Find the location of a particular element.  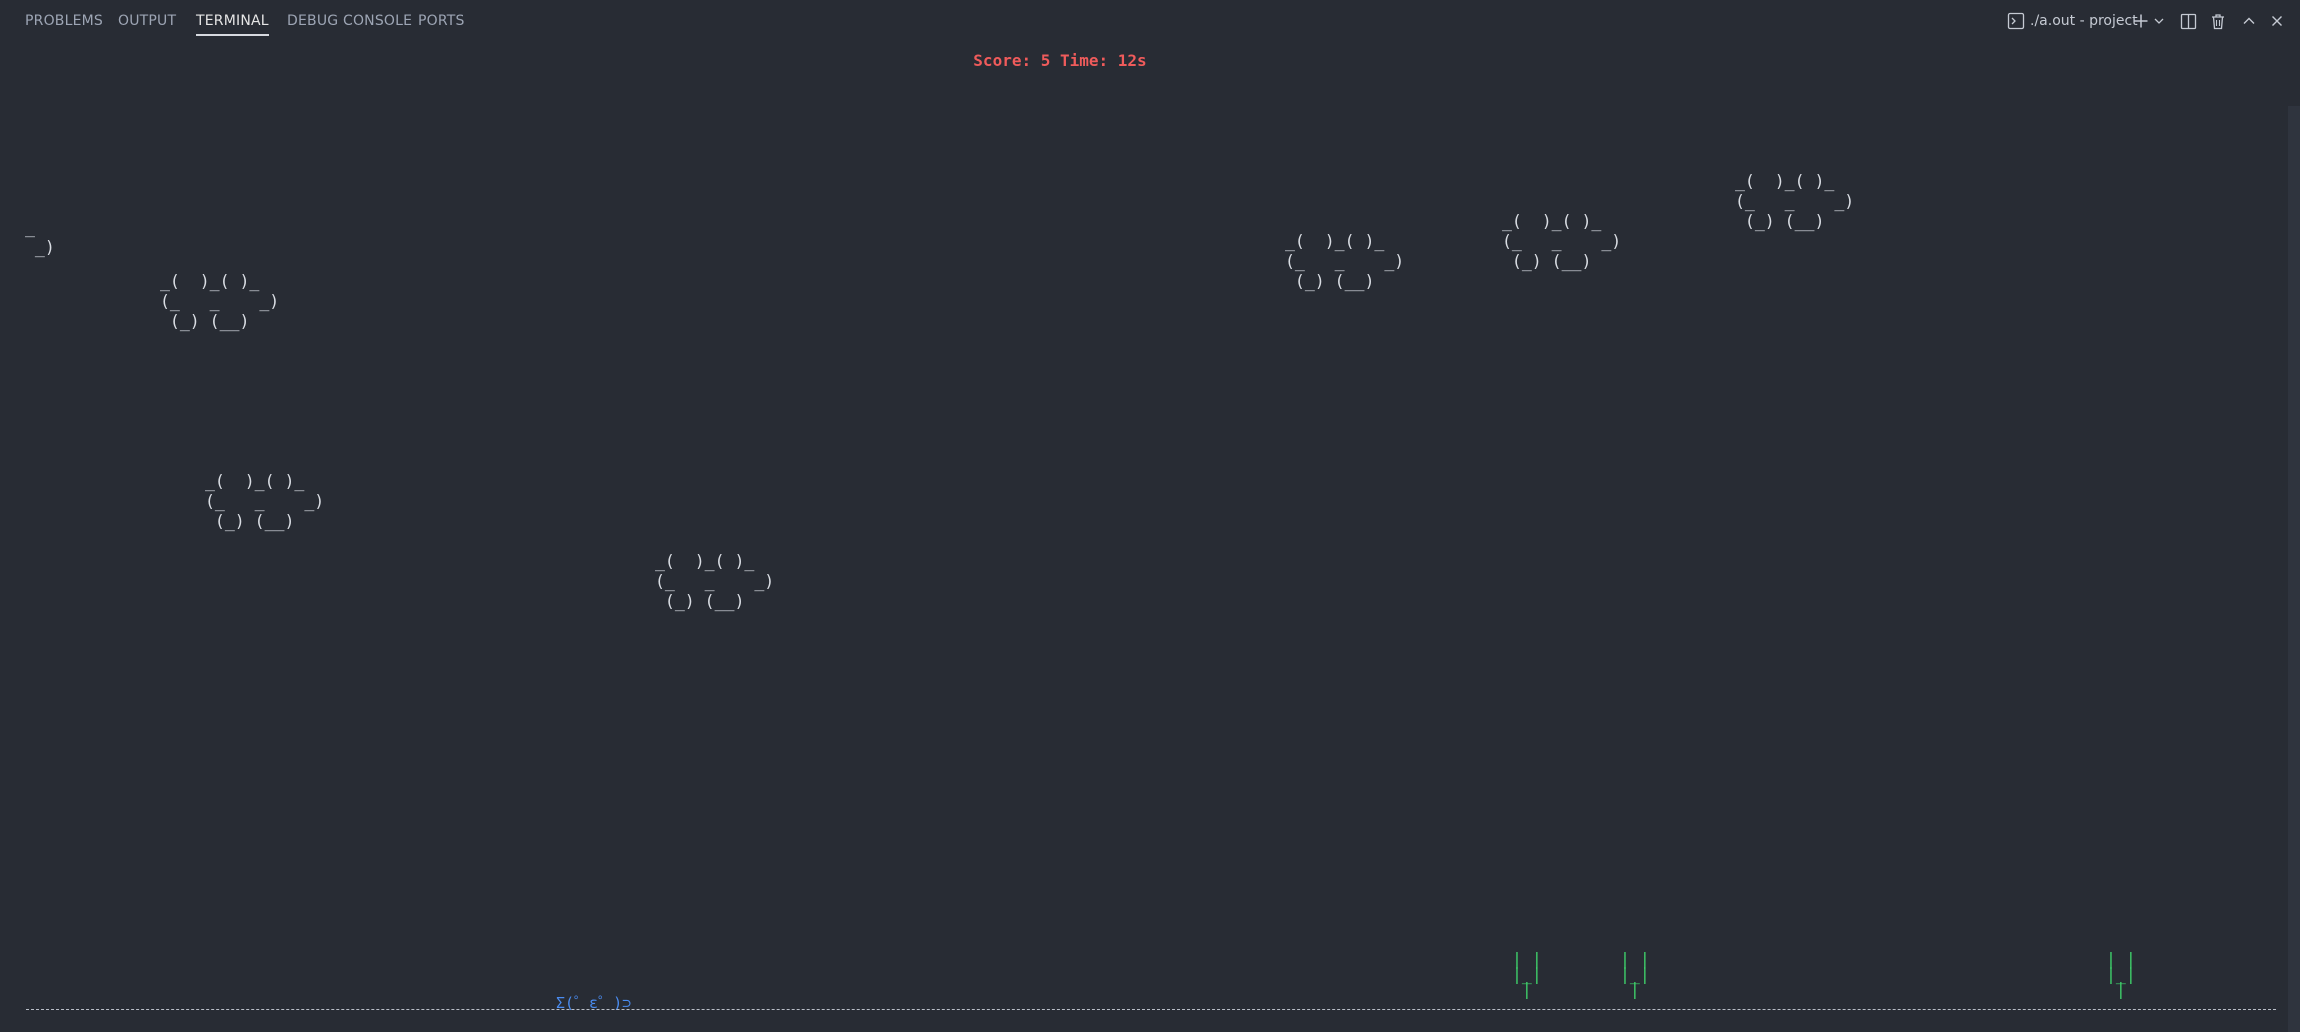

terminal-instance-label: ./a.out - project is located at coordinates (2084, 21).